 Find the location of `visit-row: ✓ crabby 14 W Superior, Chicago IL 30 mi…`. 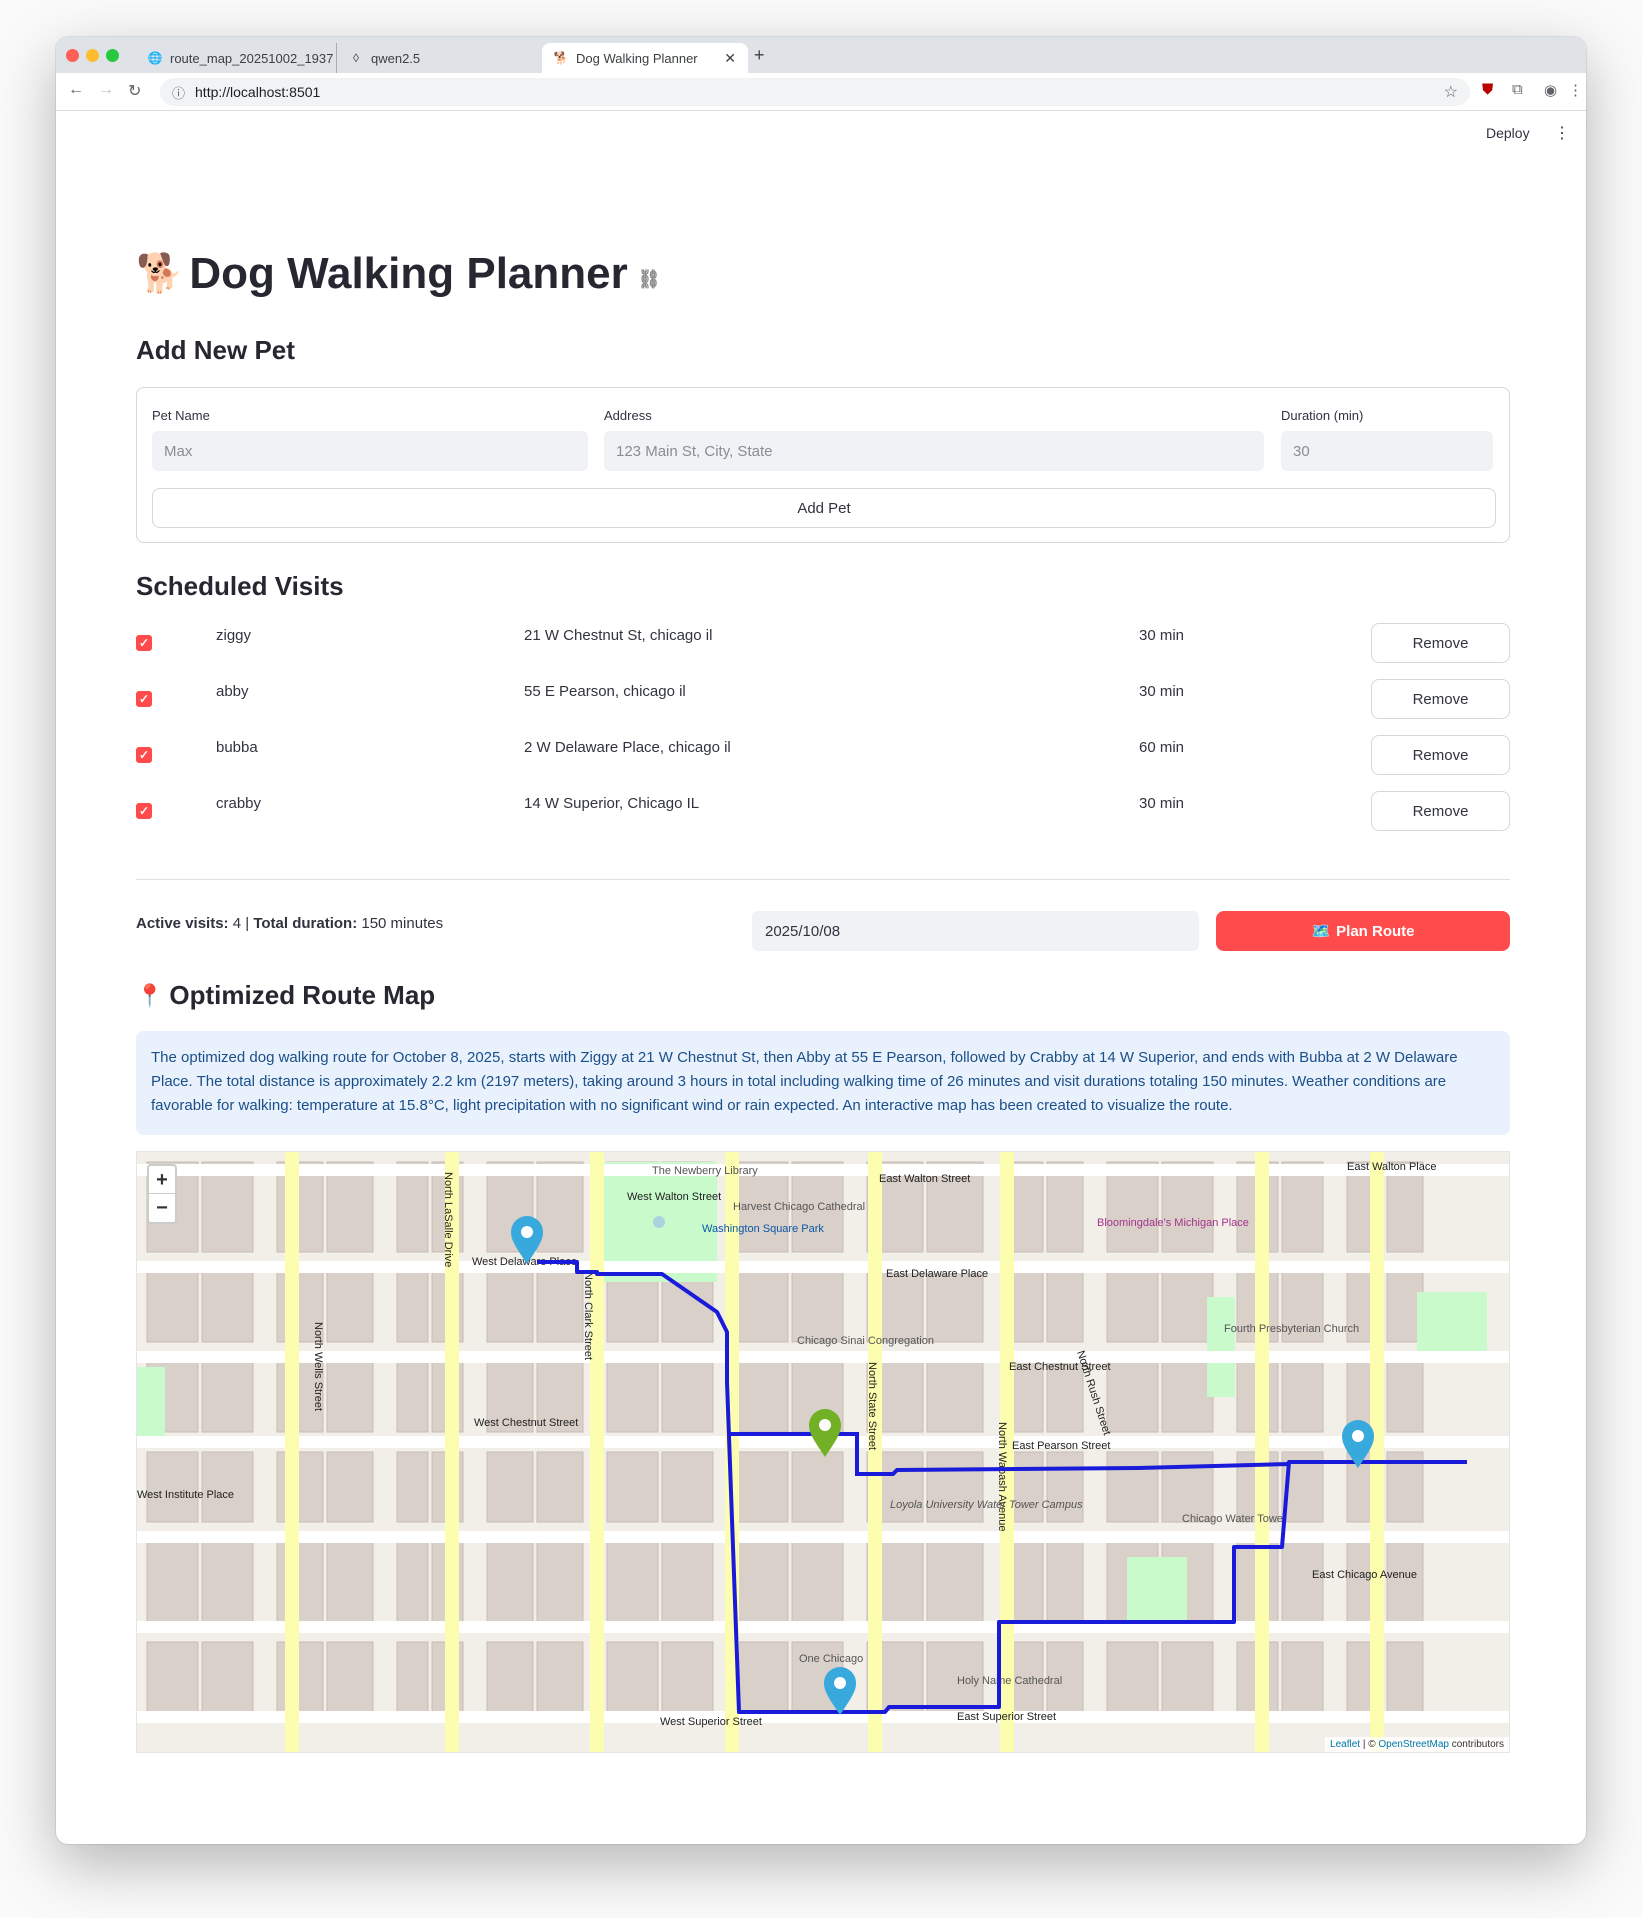

visit-row: ✓ crabby 14 W Superior, Chicago IL 30 mi… is located at coordinates (823, 814).